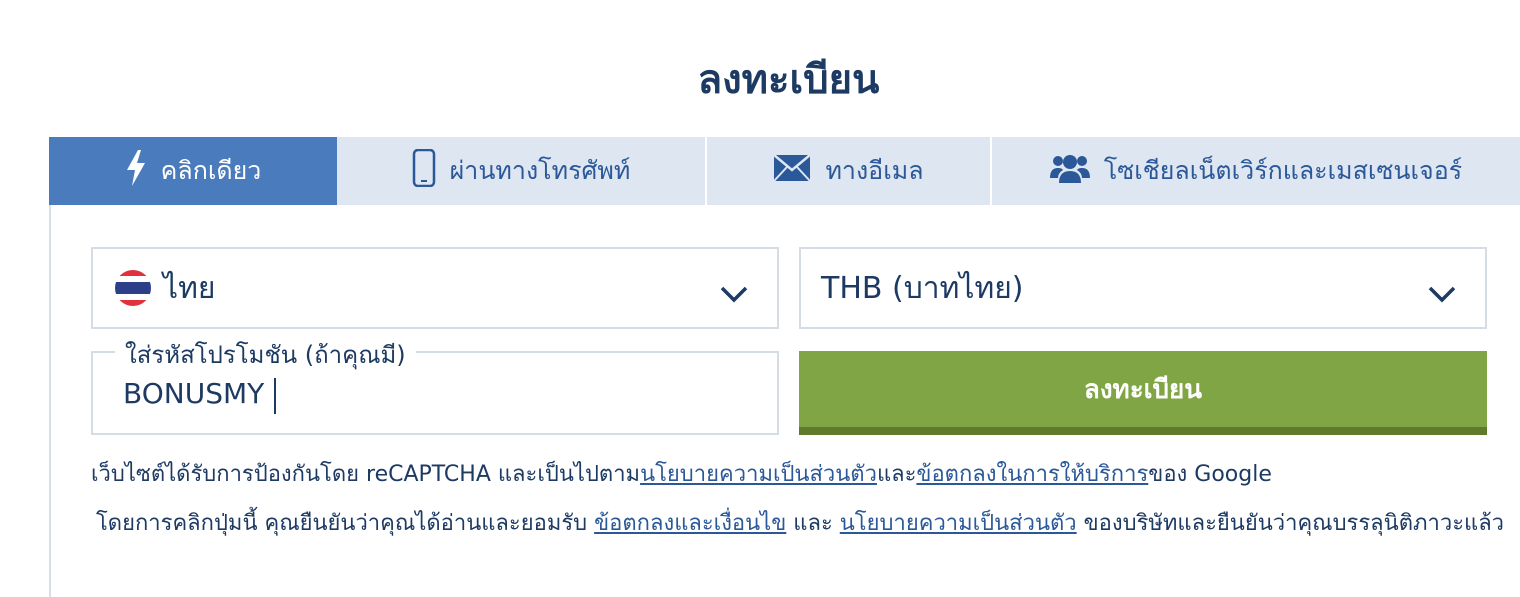 The width and height of the screenshot is (1520, 597). Describe the element at coordinates (1069, 171) in the screenshot. I see `users-icon` at that location.